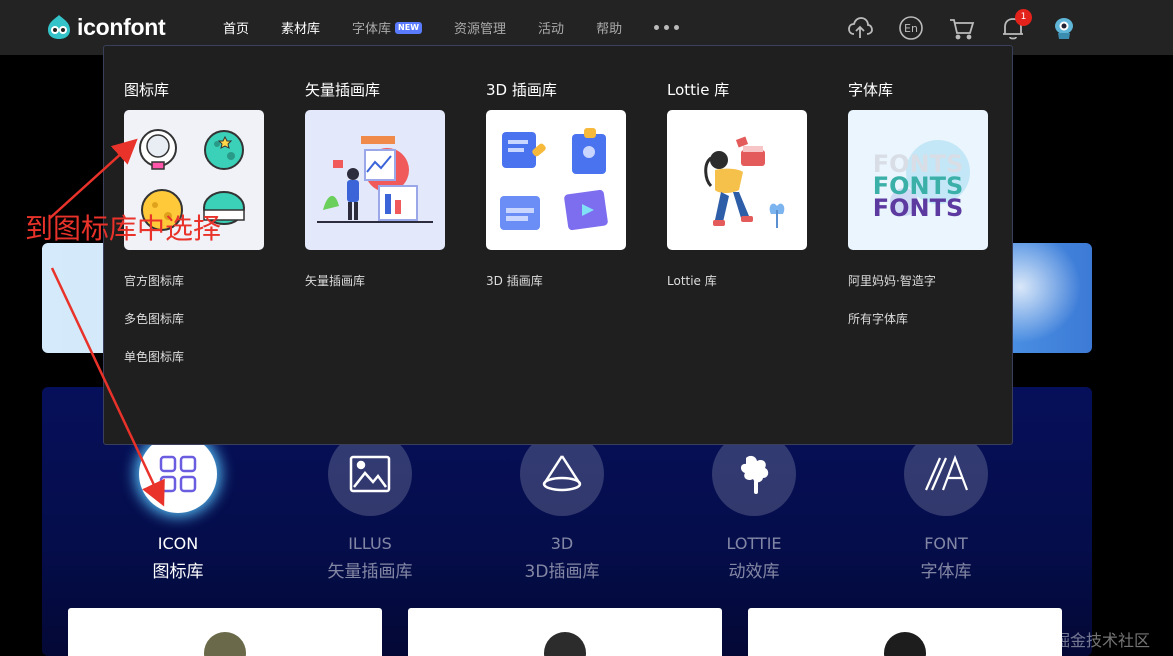 The width and height of the screenshot is (1173, 656). Describe the element at coordinates (562, 572) in the screenshot. I see `category-zh-label: 3D插画库` at that location.